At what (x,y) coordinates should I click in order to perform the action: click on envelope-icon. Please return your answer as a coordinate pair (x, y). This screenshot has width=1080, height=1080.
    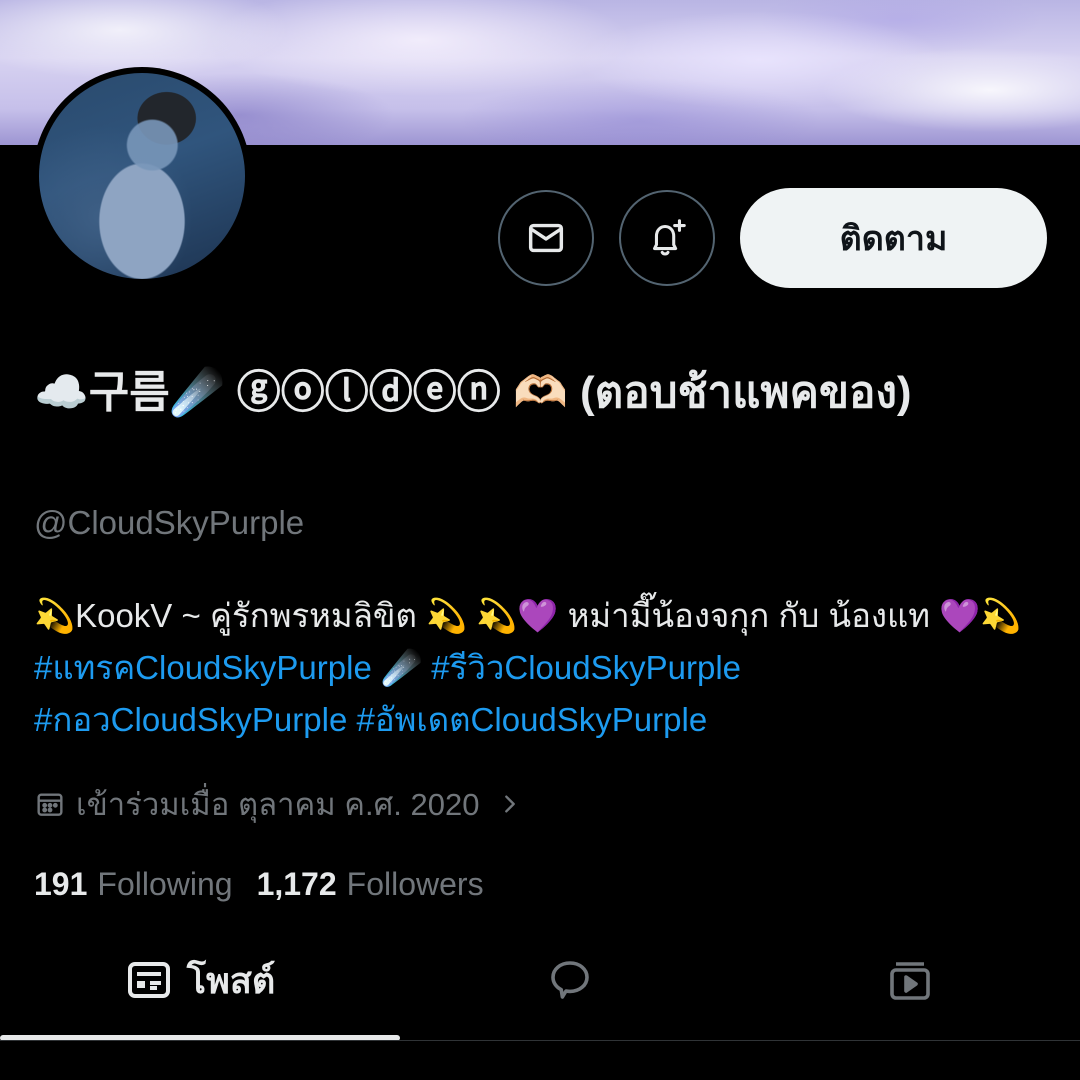
    Looking at the image, I should click on (546, 238).